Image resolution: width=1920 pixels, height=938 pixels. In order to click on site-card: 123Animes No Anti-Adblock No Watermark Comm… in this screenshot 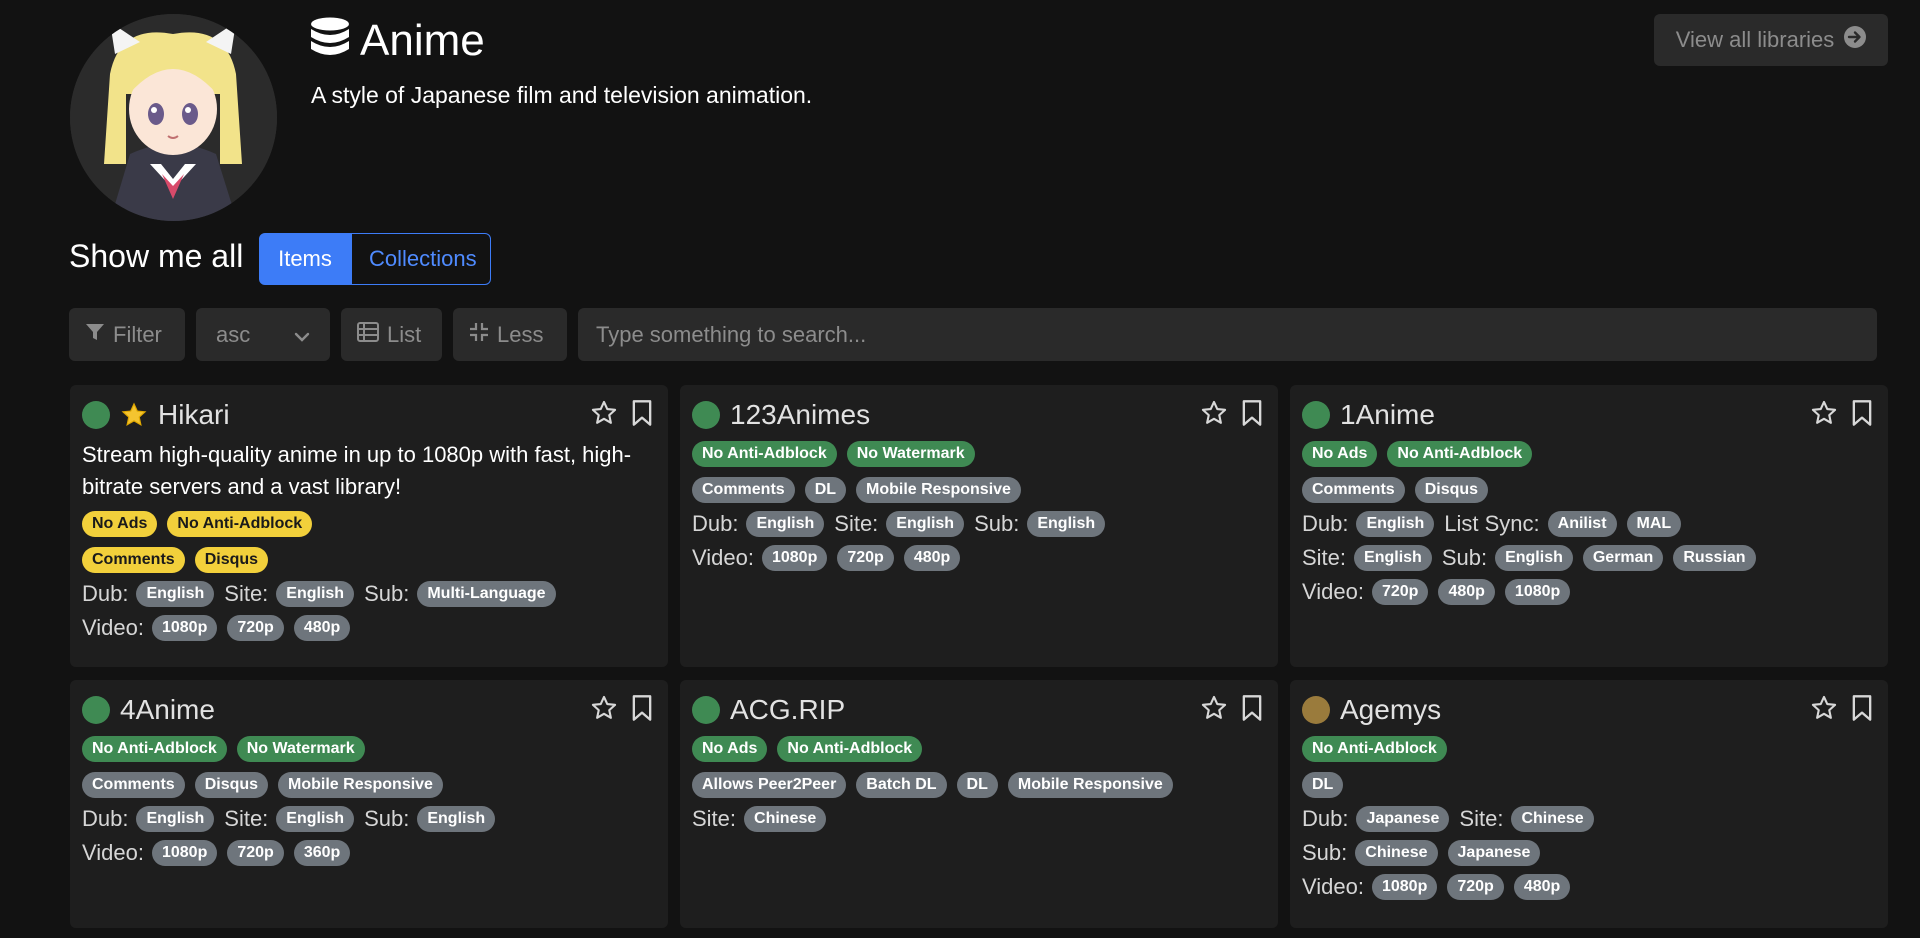, I will do `click(979, 526)`.